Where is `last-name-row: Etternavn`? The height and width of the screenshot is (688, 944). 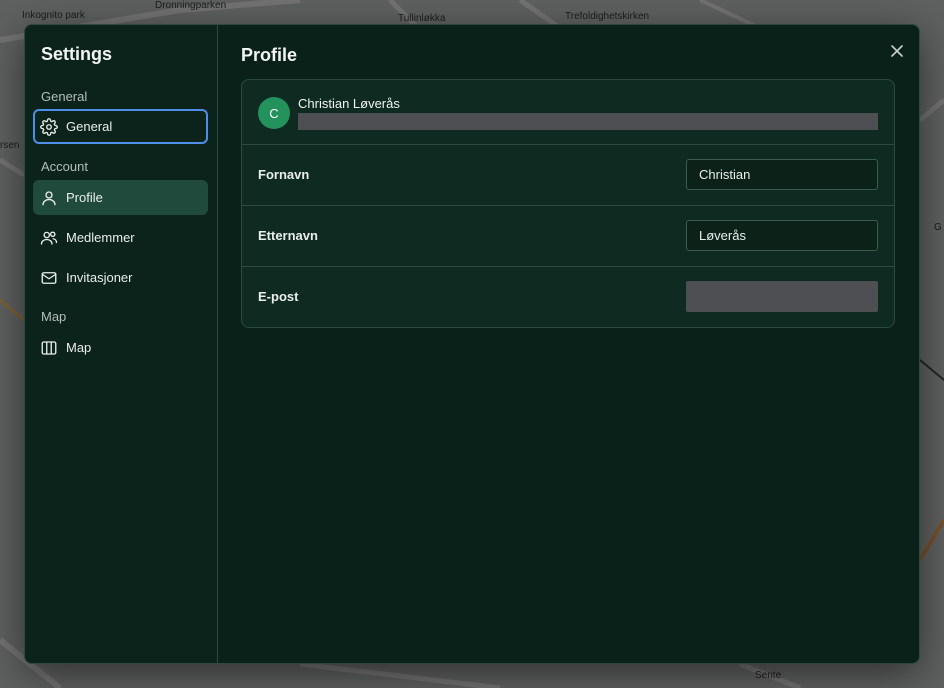
last-name-row: Etternavn is located at coordinates (568, 236).